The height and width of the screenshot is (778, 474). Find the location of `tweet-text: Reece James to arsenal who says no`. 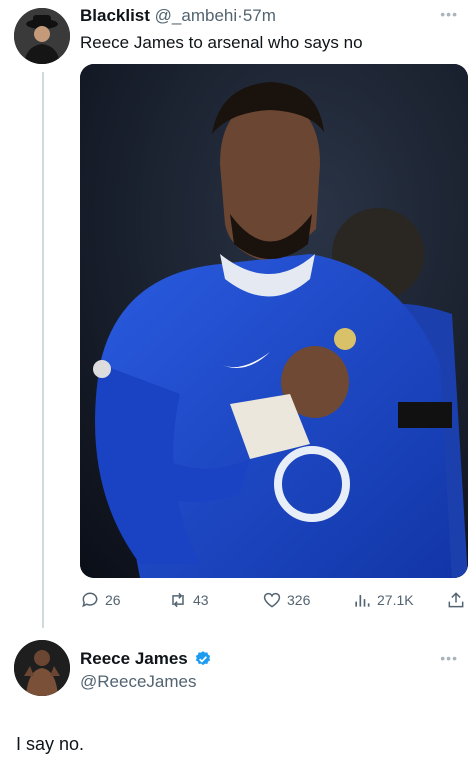

tweet-text: Reece James to arsenal who says no is located at coordinates (221, 42).